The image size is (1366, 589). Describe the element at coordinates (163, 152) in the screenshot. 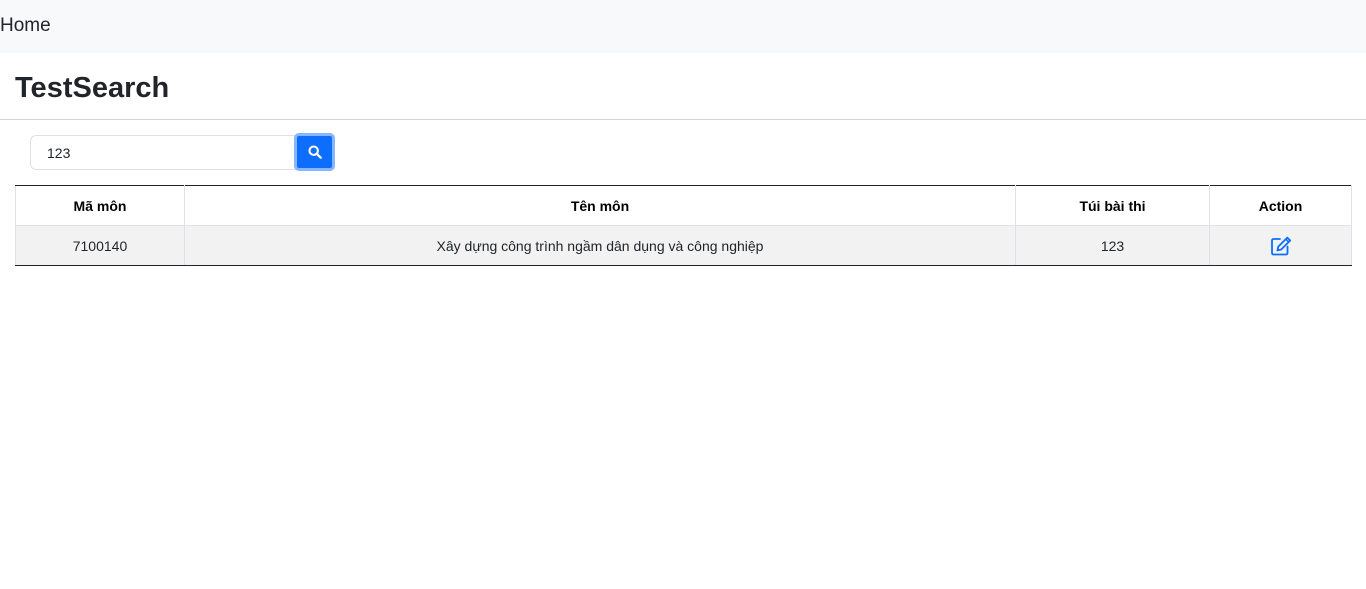

I see `search-input` at that location.